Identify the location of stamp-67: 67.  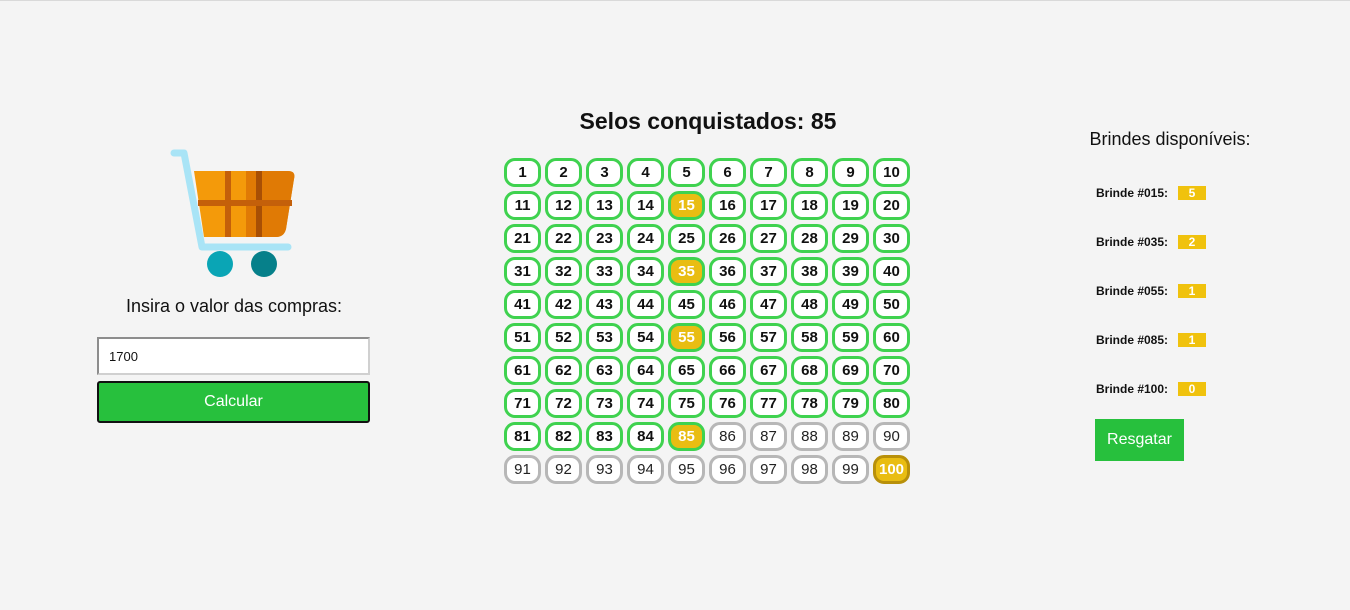
(768, 370).